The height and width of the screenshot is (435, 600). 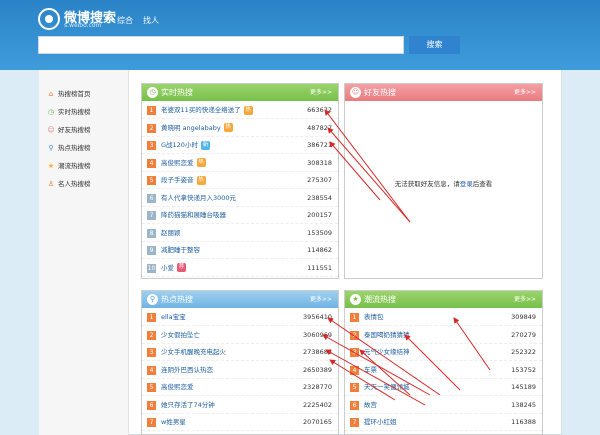 I want to click on realtime-card-title: 实时热搜, so click(x=177, y=92).